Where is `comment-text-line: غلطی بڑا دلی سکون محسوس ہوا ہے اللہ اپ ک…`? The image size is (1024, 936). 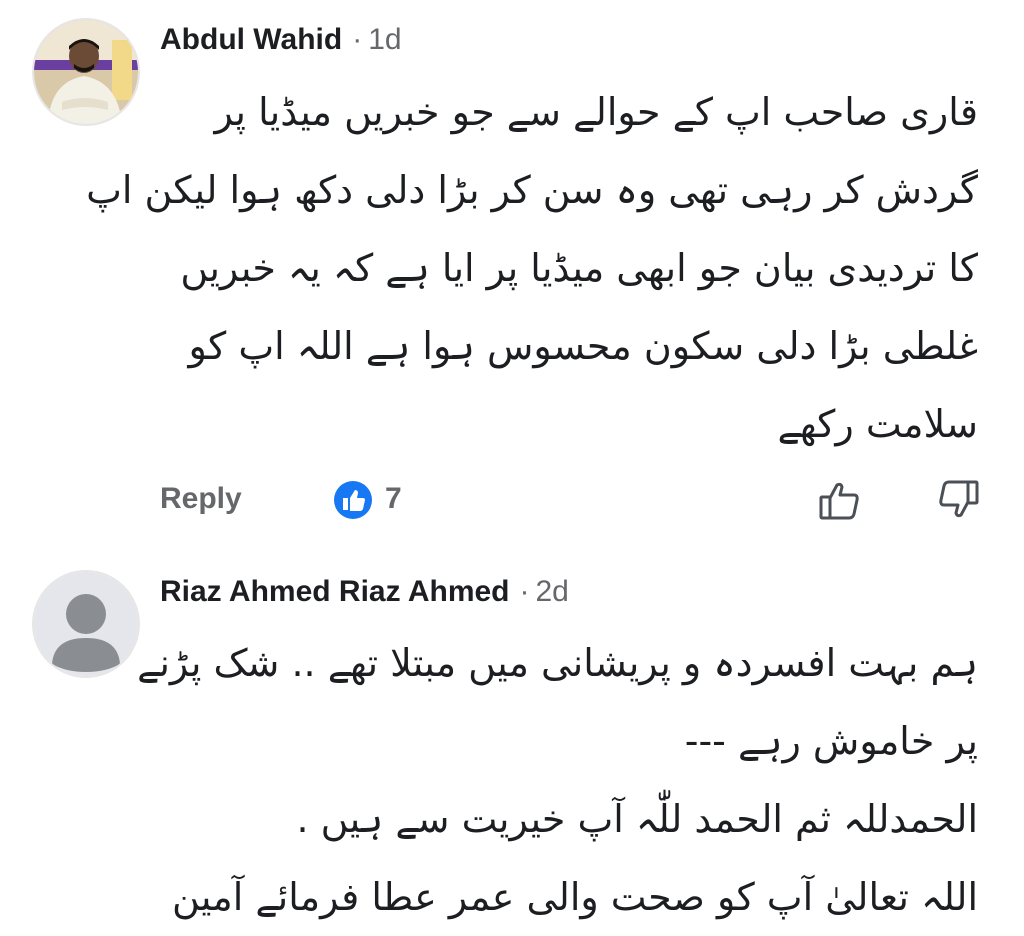 comment-text-line: غلطی بڑا دلی سکون محسوس ہوا ہے اللہ اپ ک… is located at coordinates (583, 346).